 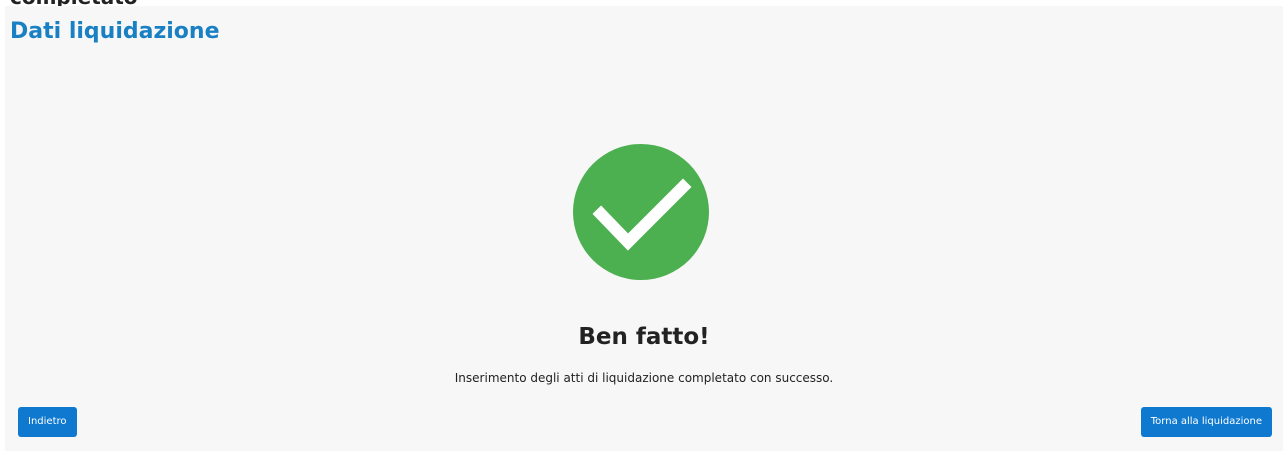 I want to click on return-to-liquidation-button: Torna alla liquidazione, so click(x=1206, y=422).